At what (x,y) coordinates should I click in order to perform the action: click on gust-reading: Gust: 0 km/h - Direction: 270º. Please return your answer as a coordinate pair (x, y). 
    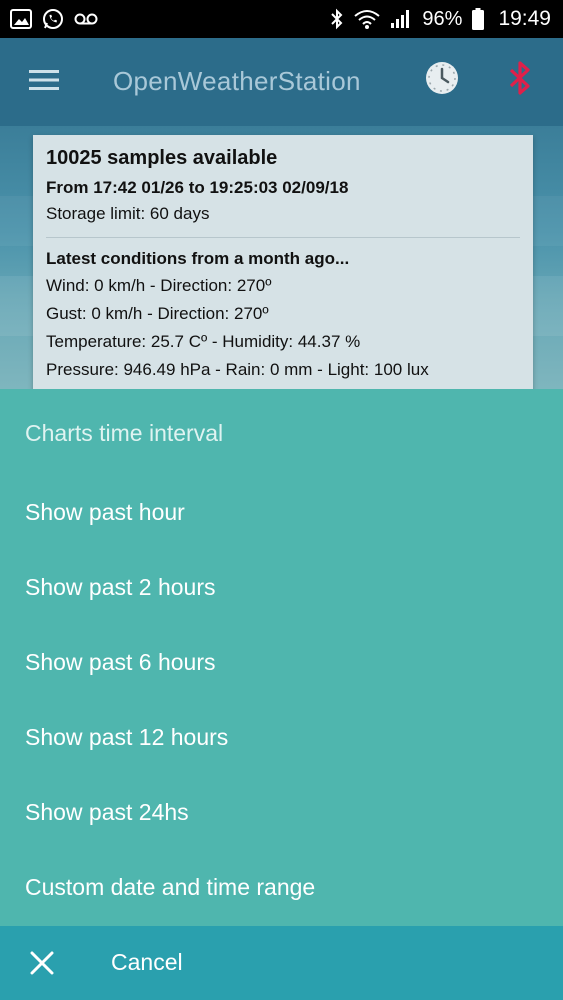
    Looking at the image, I should click on (157, 313).